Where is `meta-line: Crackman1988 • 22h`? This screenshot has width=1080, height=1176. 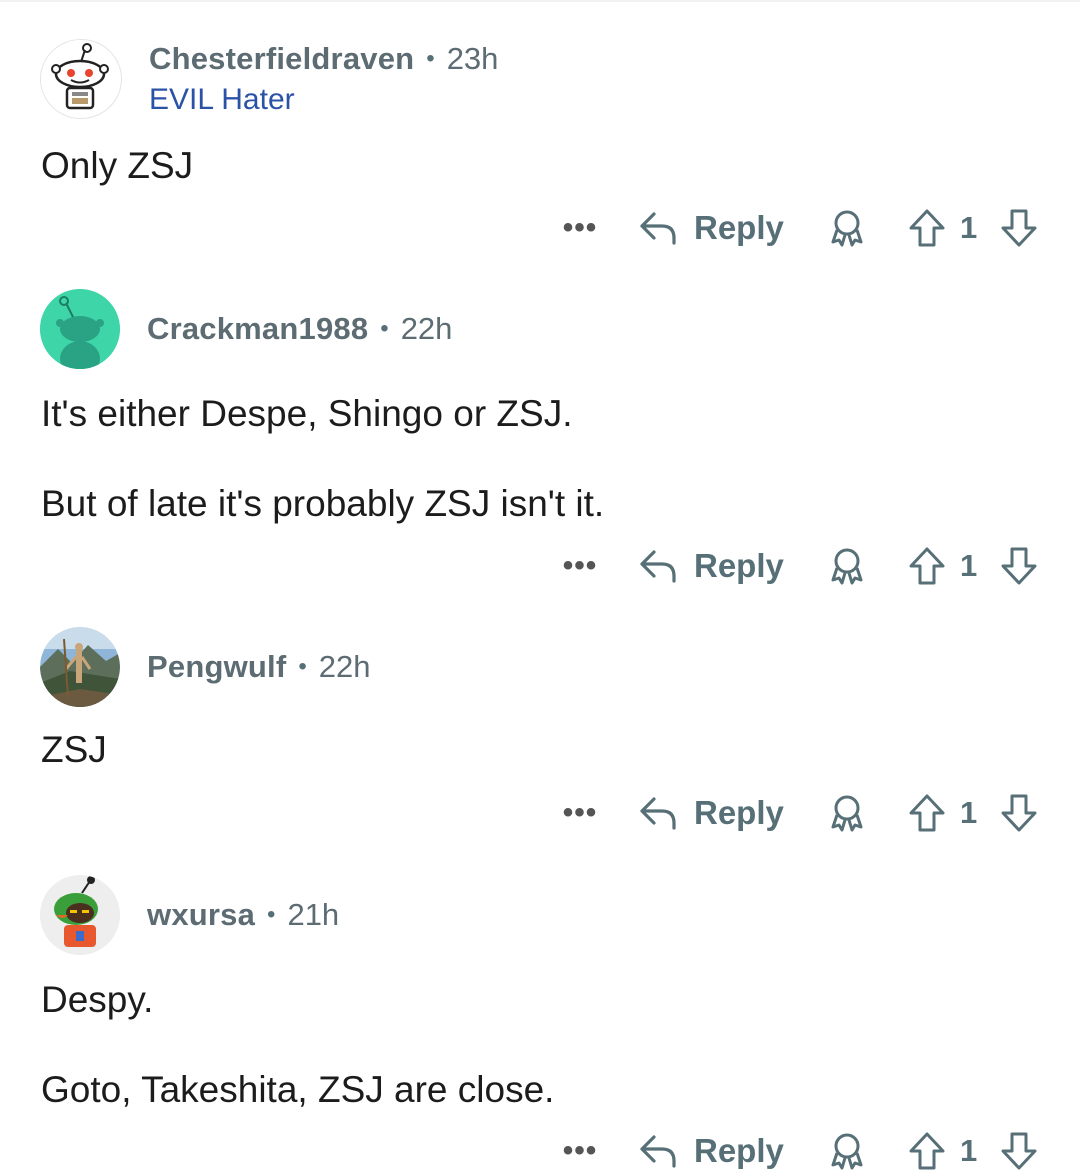
meta-line: Crackman1988 • 22h is located at coordinates (299, 329).